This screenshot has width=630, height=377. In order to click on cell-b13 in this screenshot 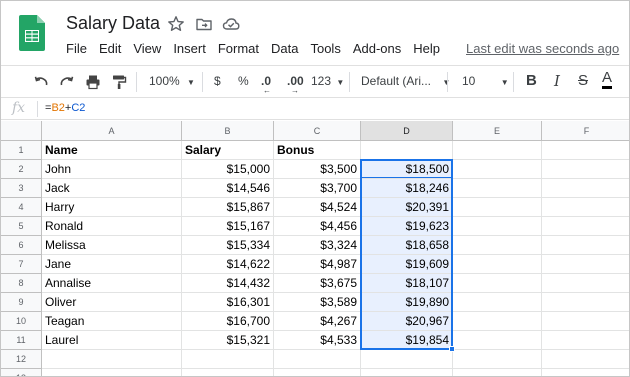, I will do `click(228, 372)`.